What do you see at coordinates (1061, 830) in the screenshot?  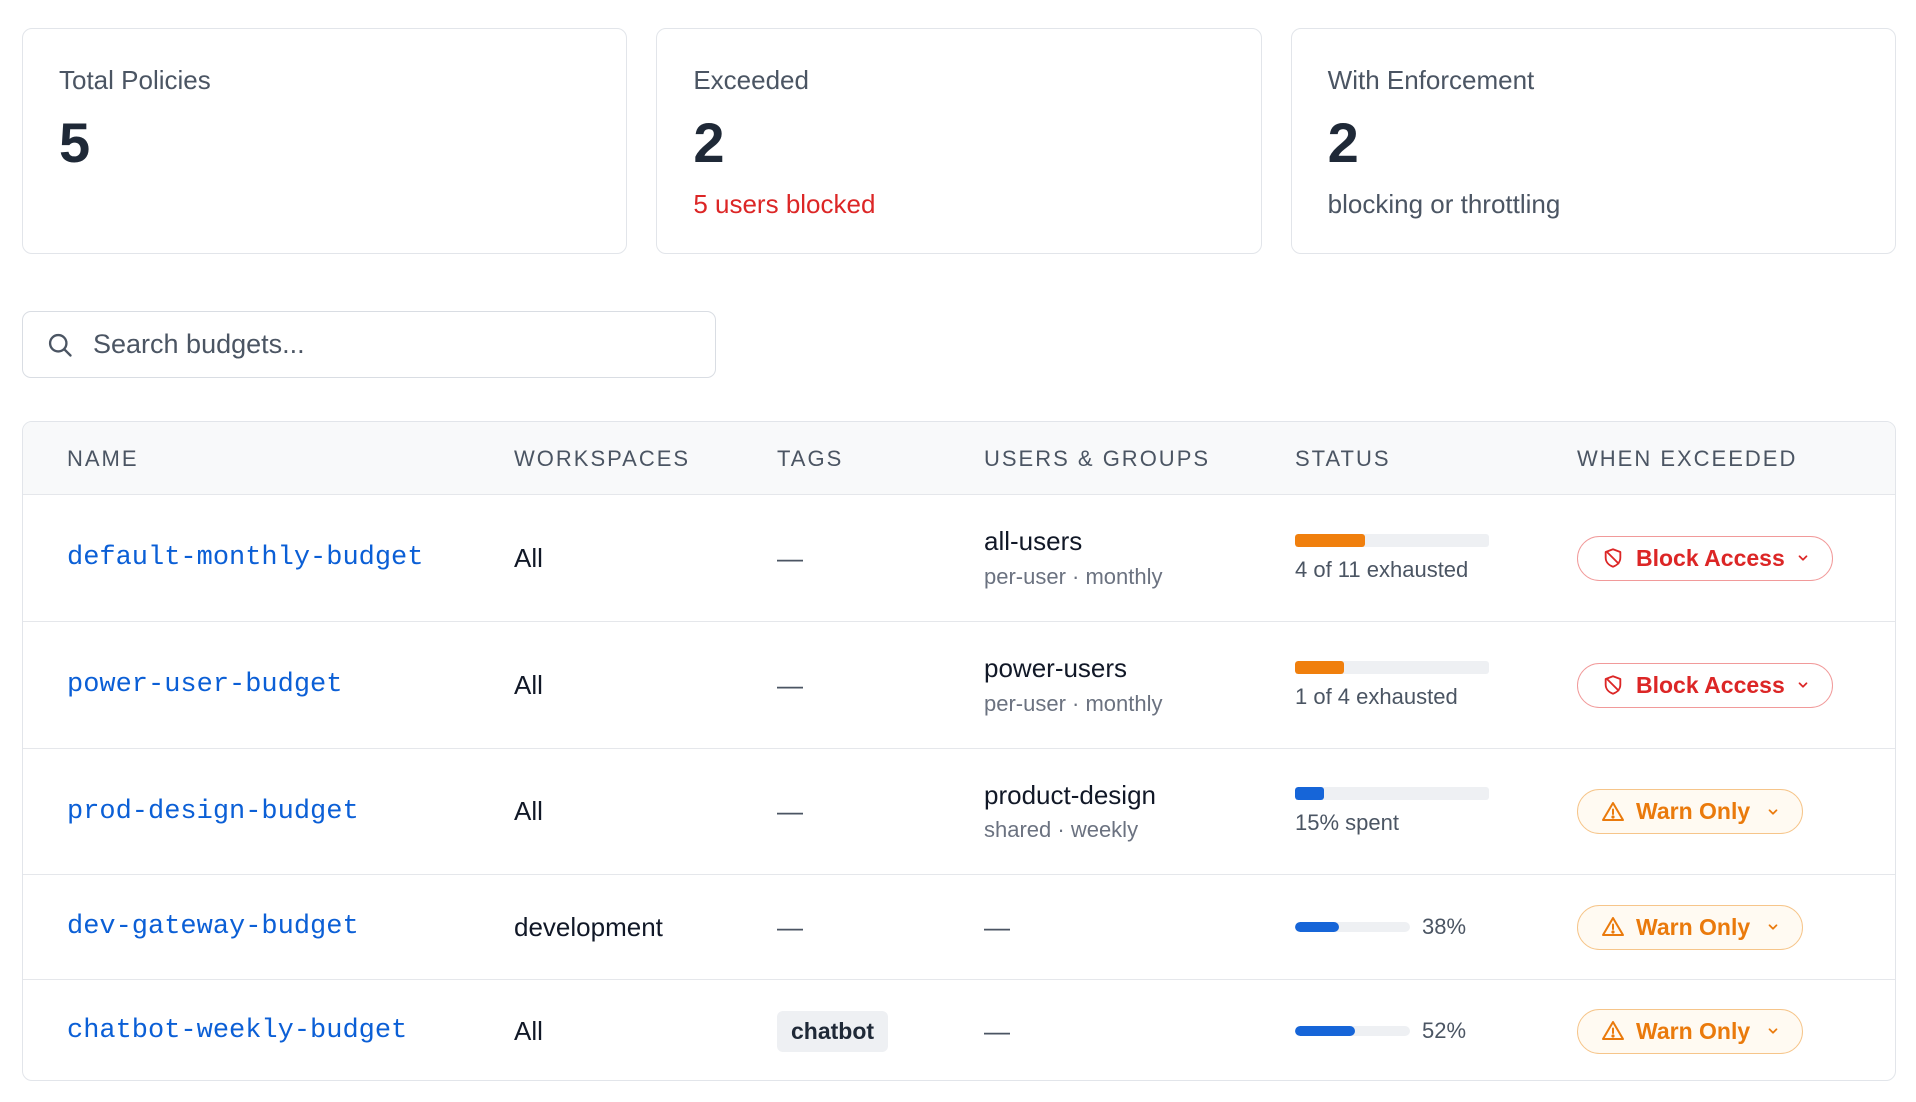 I see `users-group-scope: shared · weekly` at bounding box center [1061, 830].